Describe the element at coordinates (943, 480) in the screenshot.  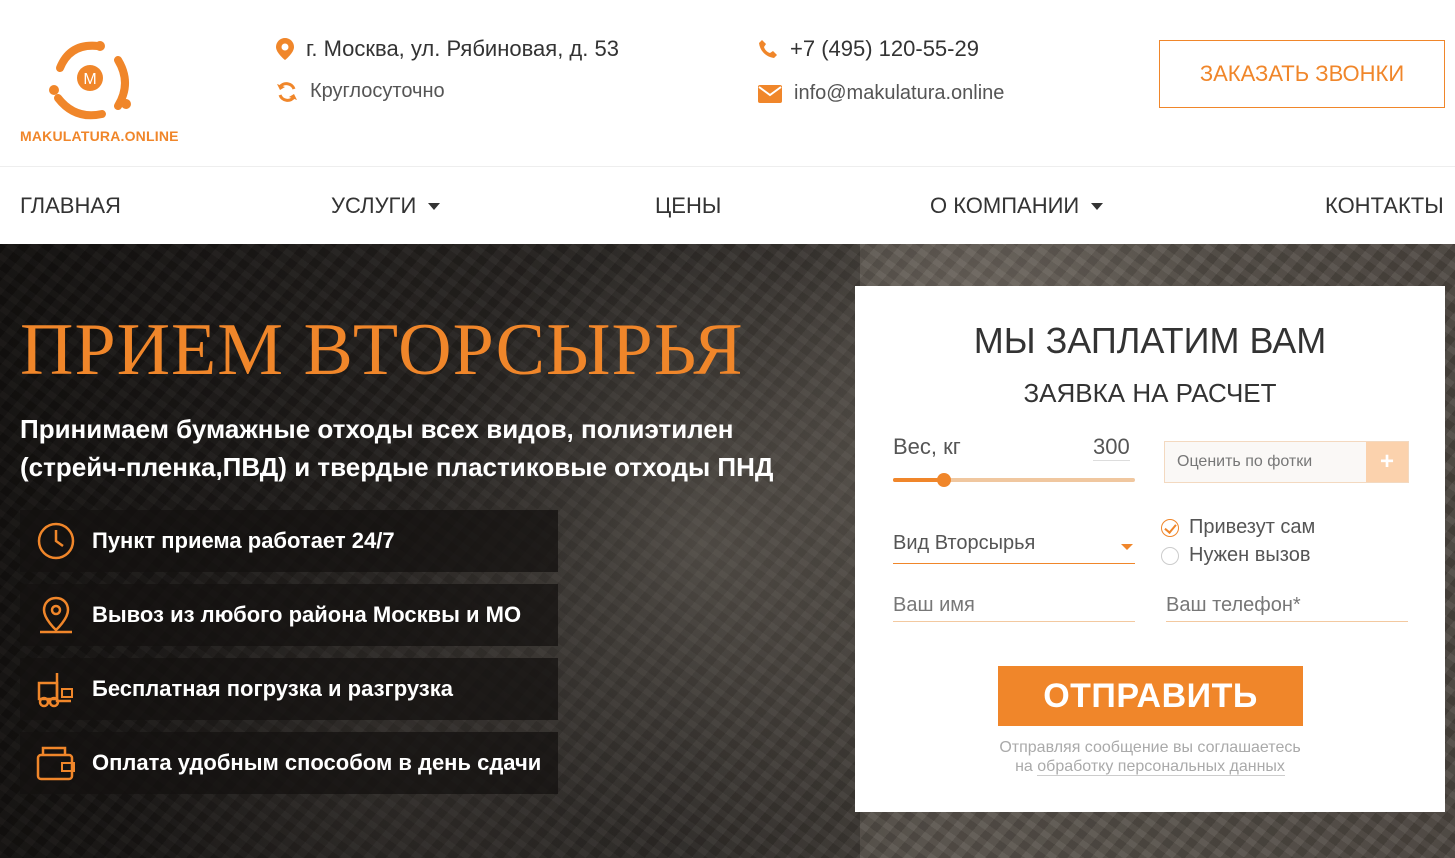
I see `slider-handle` at that location.